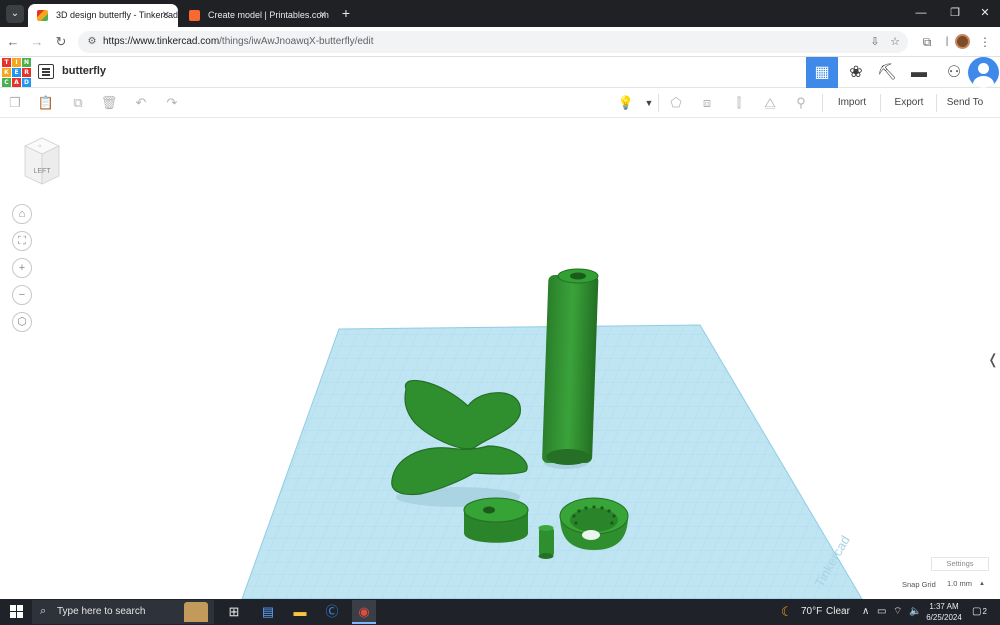 Image resolution: width=1000 pixels, height=625 pixels. Describe the element at coordinates (109, 103) in the screenshot. I see `delete-trash-icon: 🗑` at that location.